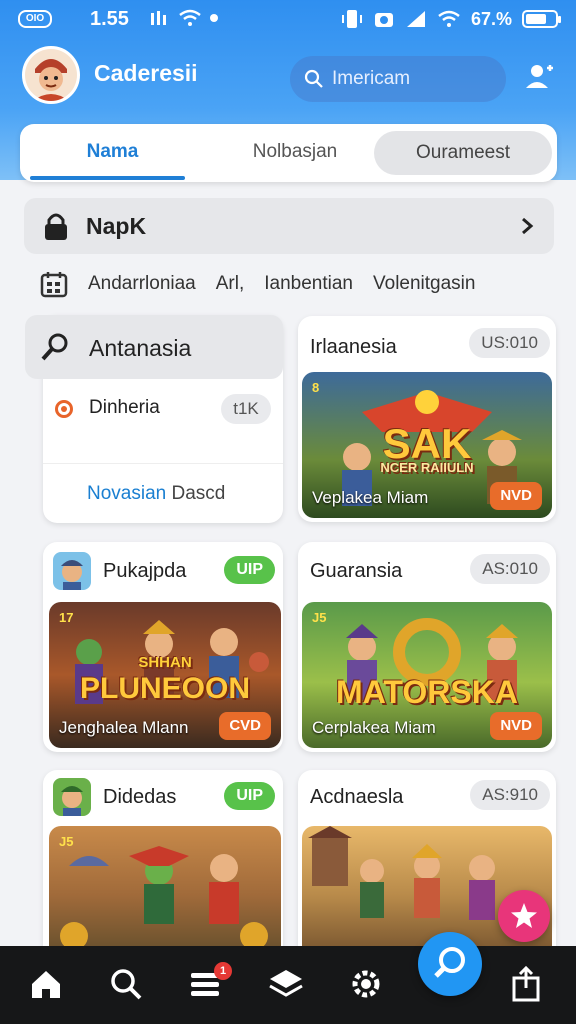  What do you see at coordinates (357, 797) in the screenshot?
I see `card-title: Acdnaesla` at bounding box center [357, 797].